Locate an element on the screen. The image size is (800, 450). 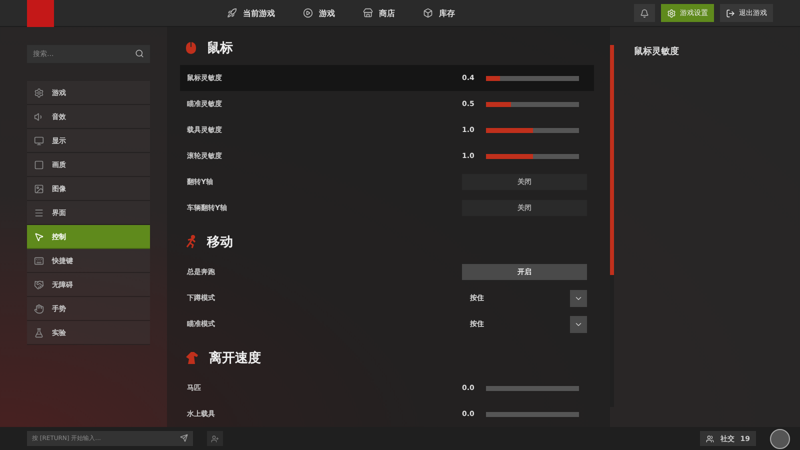
store-icon is located at coordinates (368, 13).